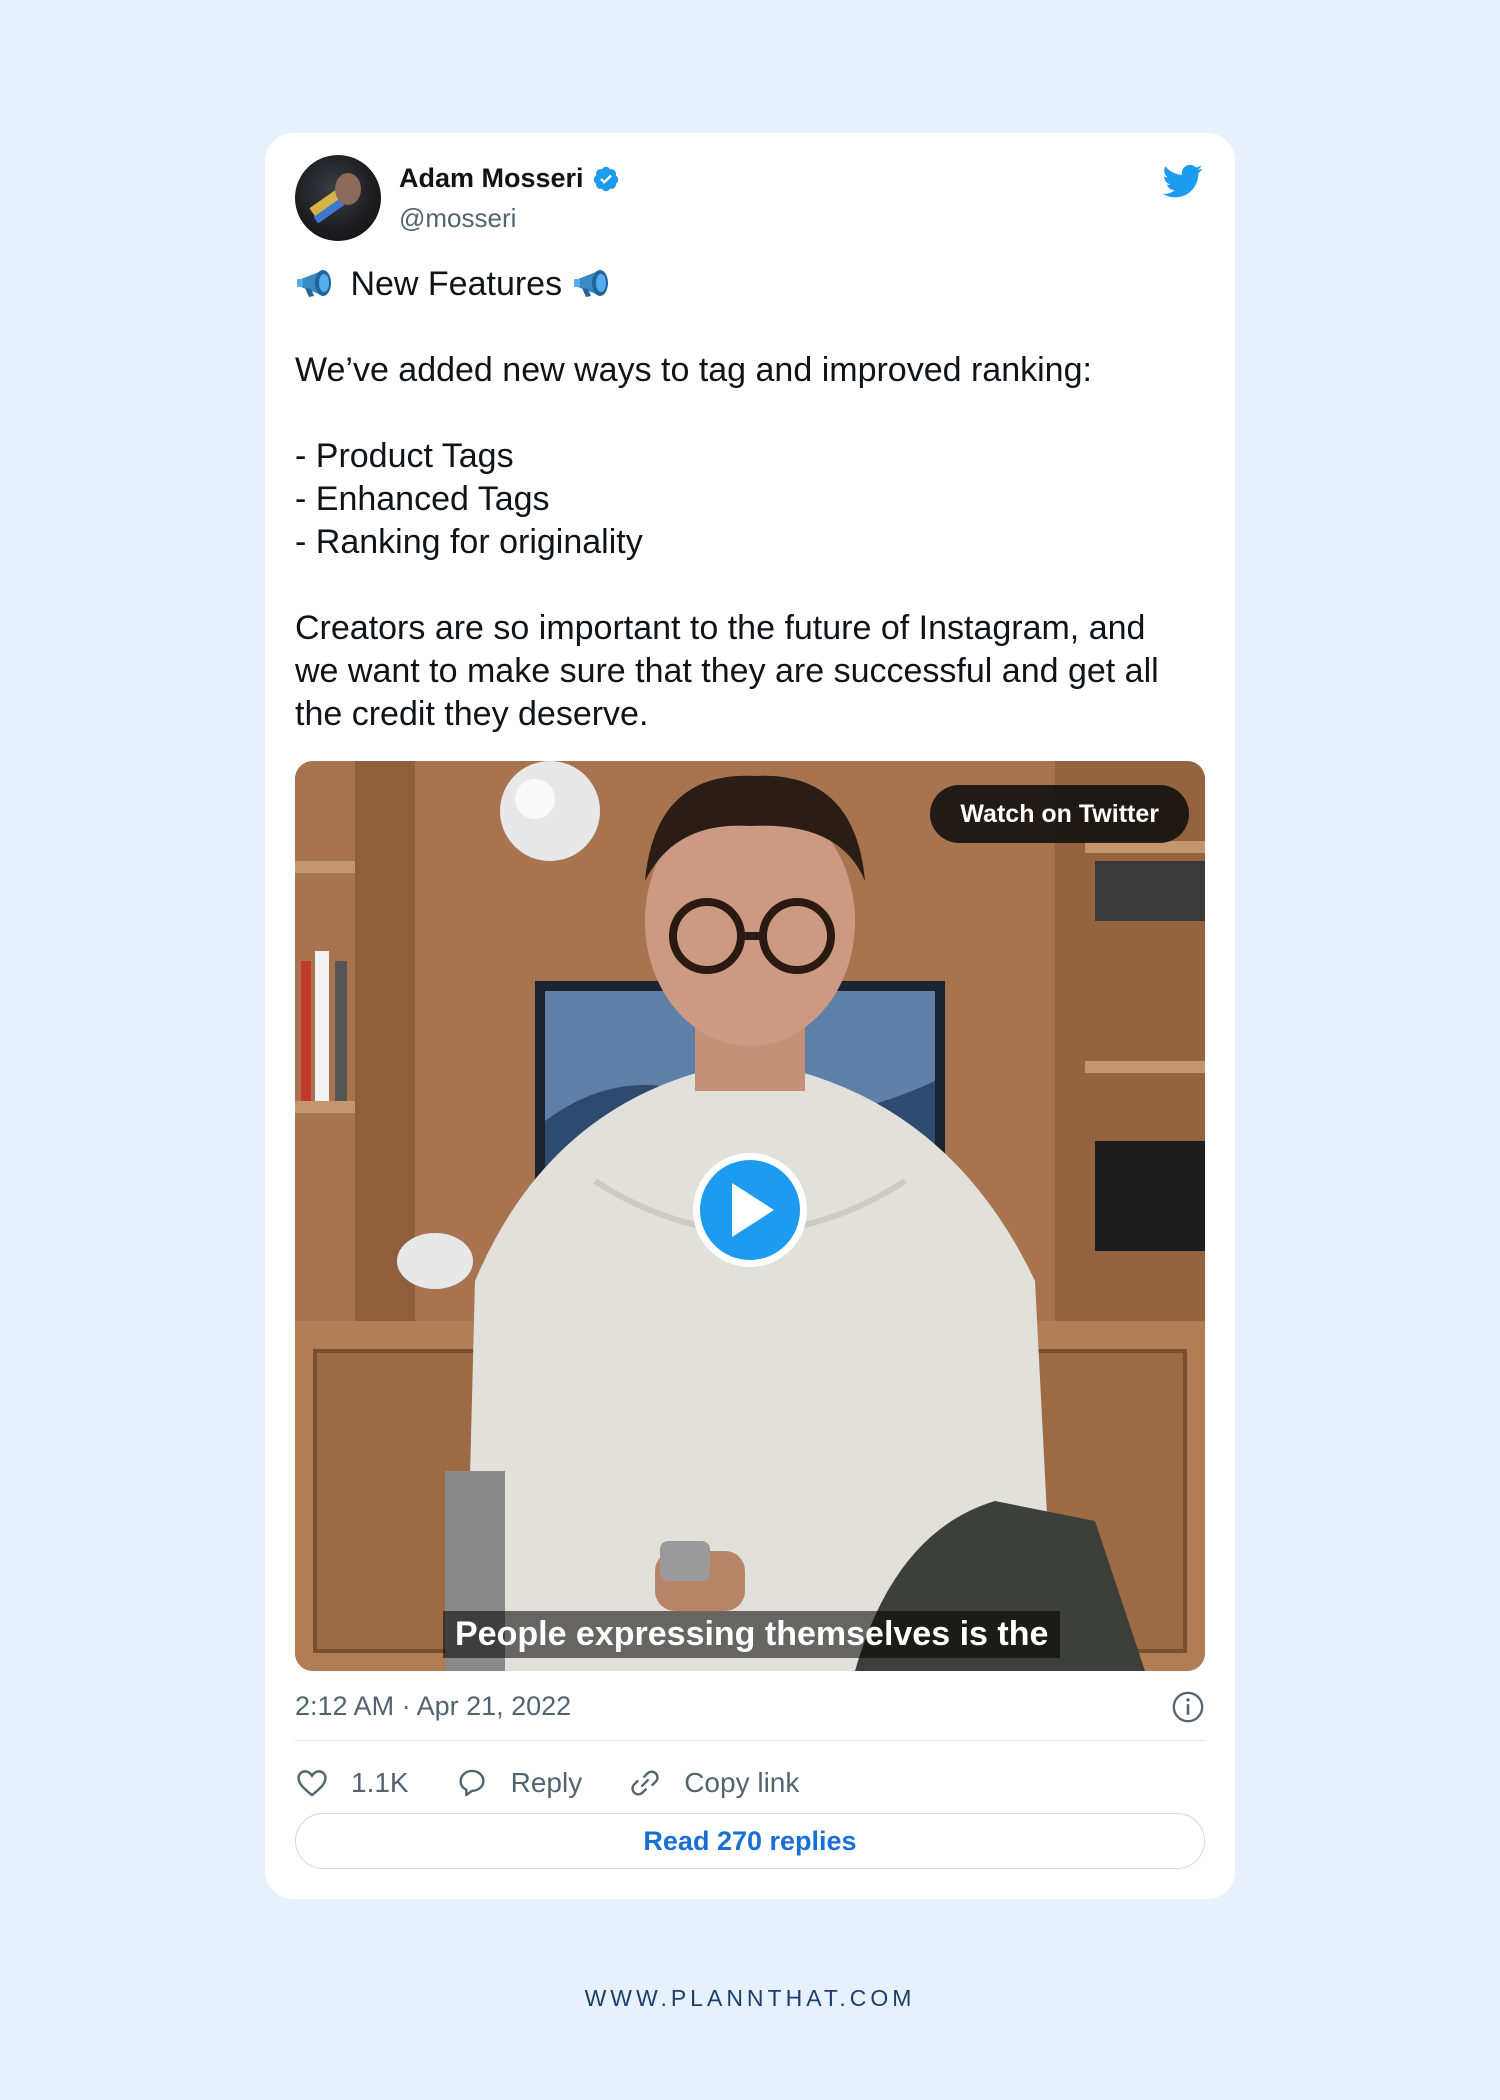  I want to click on watch-on-twitter-button: Watch on Twitter, so click(1059, 814).